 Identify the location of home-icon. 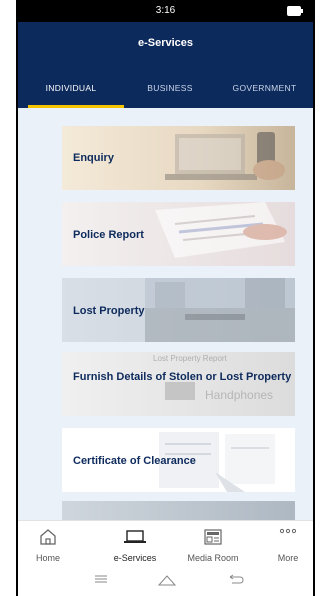
(48, 537).